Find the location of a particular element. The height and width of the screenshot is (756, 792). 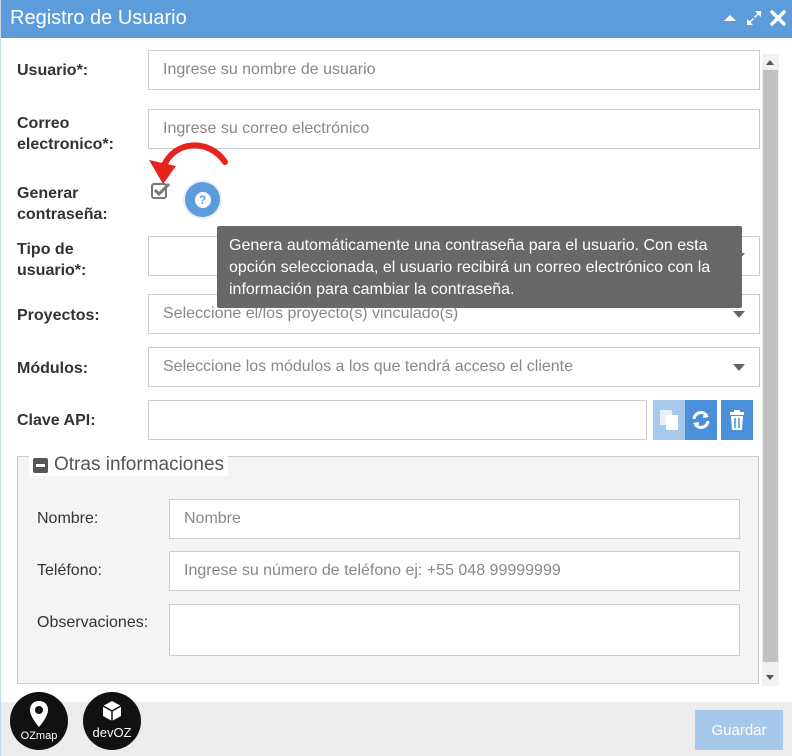

copy-icon is located at coordinates (669, 420).